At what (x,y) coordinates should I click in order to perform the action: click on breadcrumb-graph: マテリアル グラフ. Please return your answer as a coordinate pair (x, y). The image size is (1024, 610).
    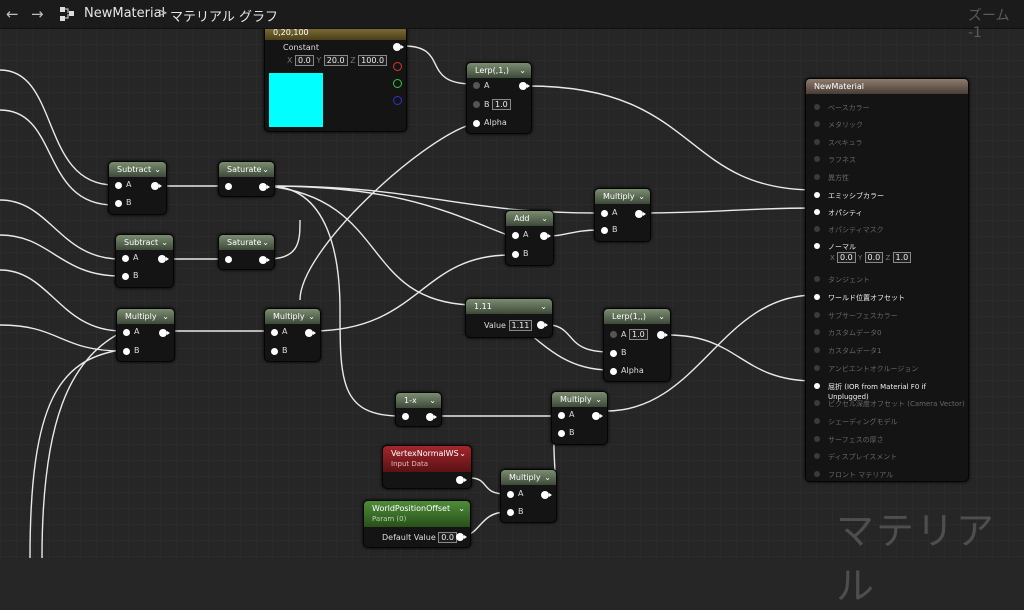
    Looking at the image, I should click on (224, 15).